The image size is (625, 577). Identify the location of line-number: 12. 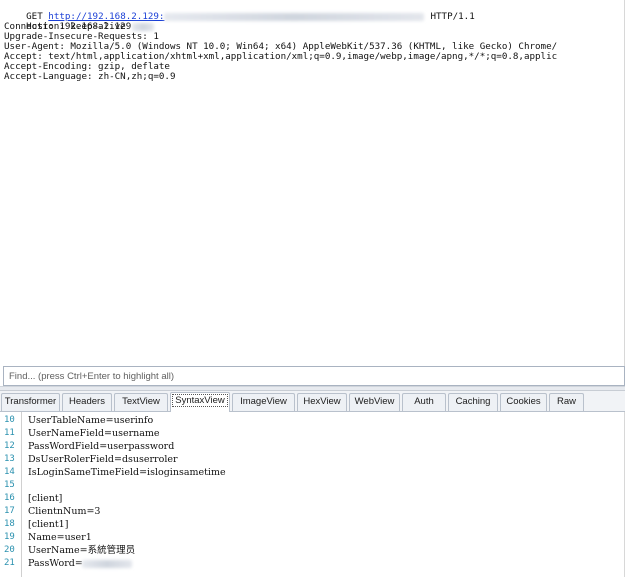
(9, 446).